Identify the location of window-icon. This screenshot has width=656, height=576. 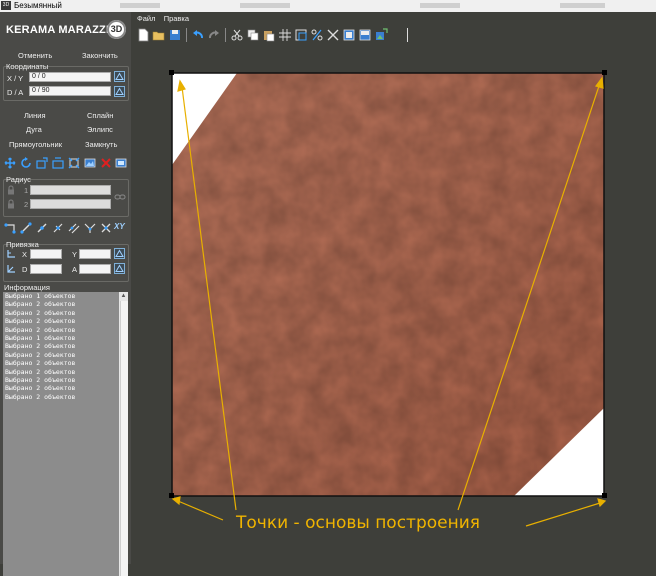
(349, 35).